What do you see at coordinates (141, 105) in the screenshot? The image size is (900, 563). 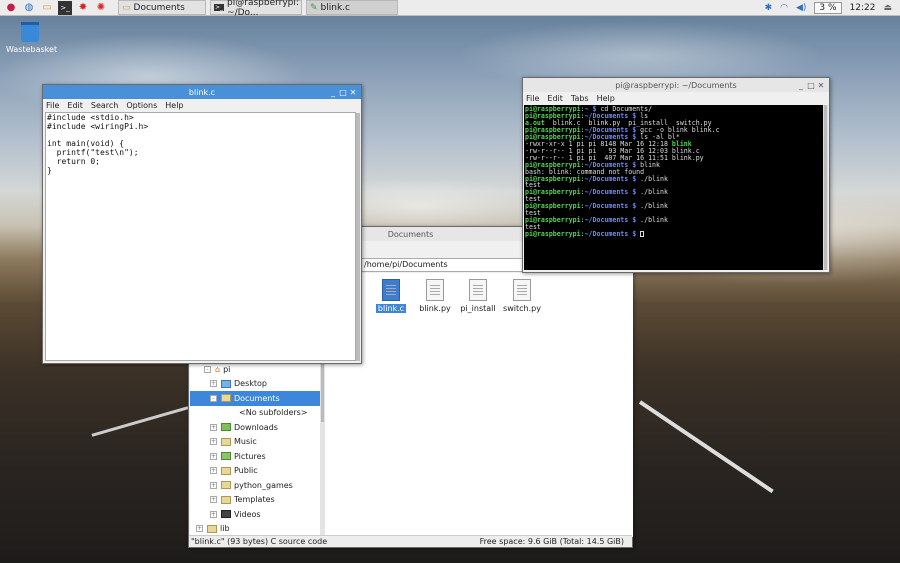 I see `menu-options: Options` at bounding box center [141, 105].